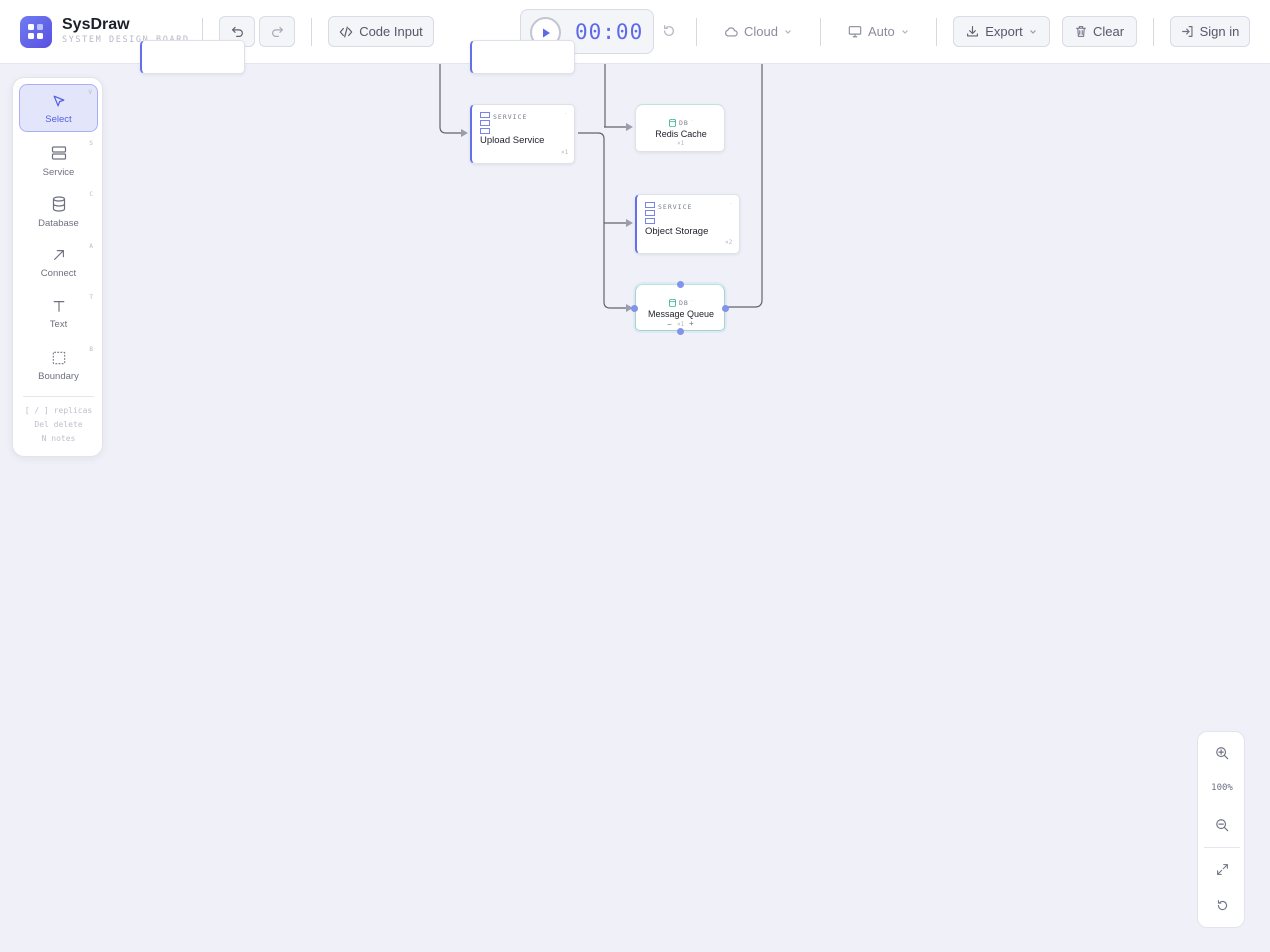 This screenshot has height=952, width=1270. I want to click on sign-in-label: Sign in, so click(1219, 31).